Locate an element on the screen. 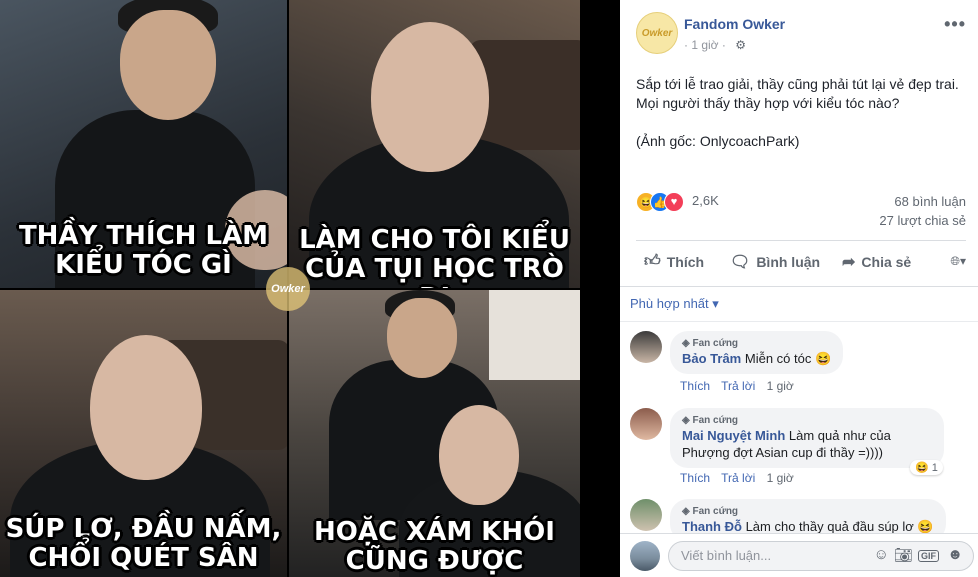  comment-input: Viết bình luận... ☺ 📷︎ GIF ☻ is located at coordinates (821, 556).